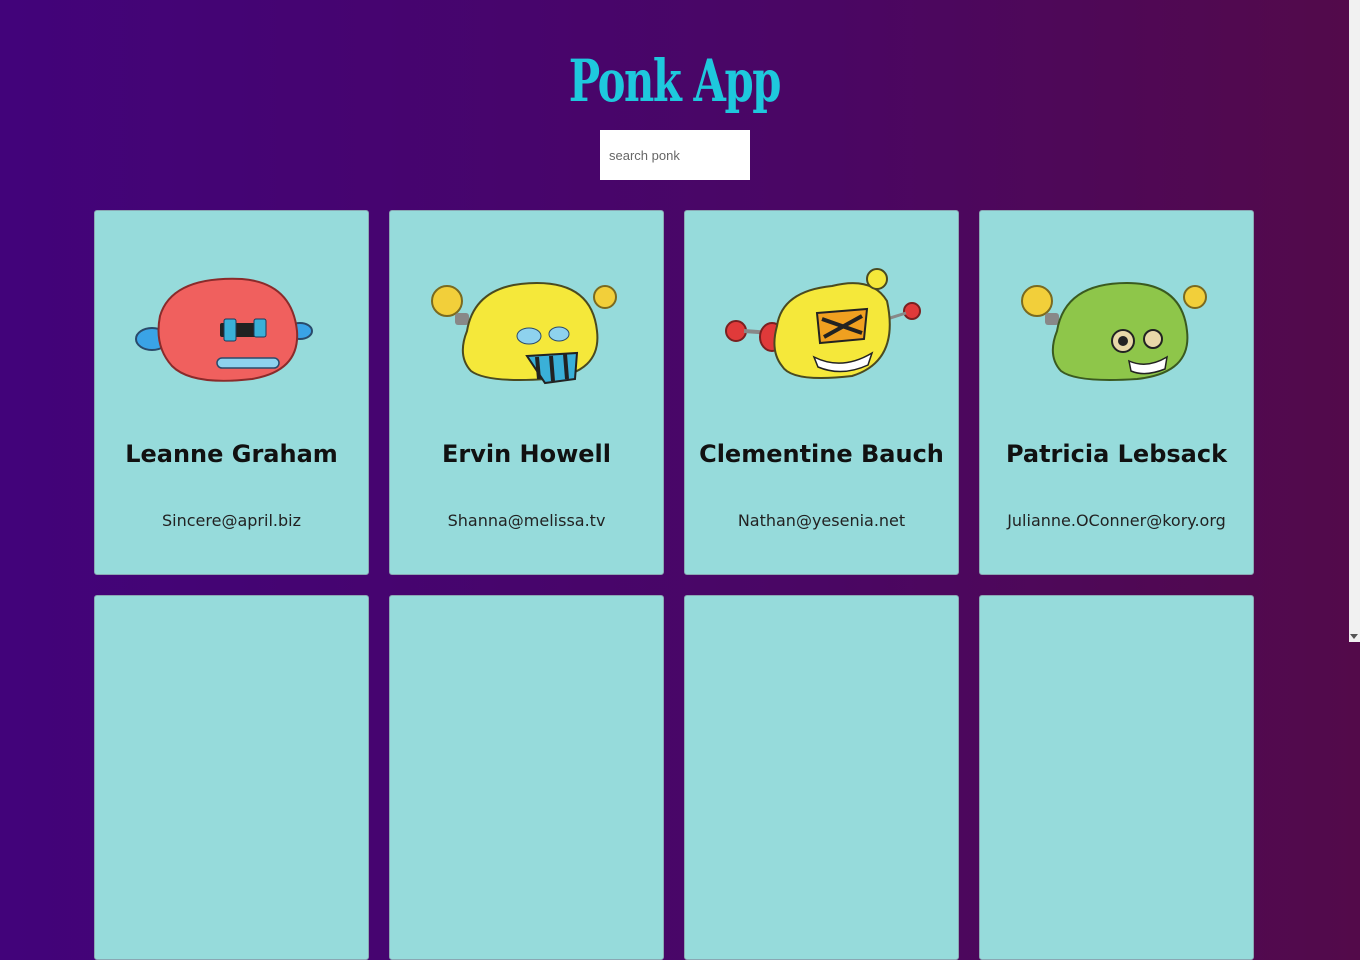 The image size is (1360, 960). Describe the element at coordinates (231, 520) in the screenshot. I see `card-email: Sincere@april.biz` at that location.